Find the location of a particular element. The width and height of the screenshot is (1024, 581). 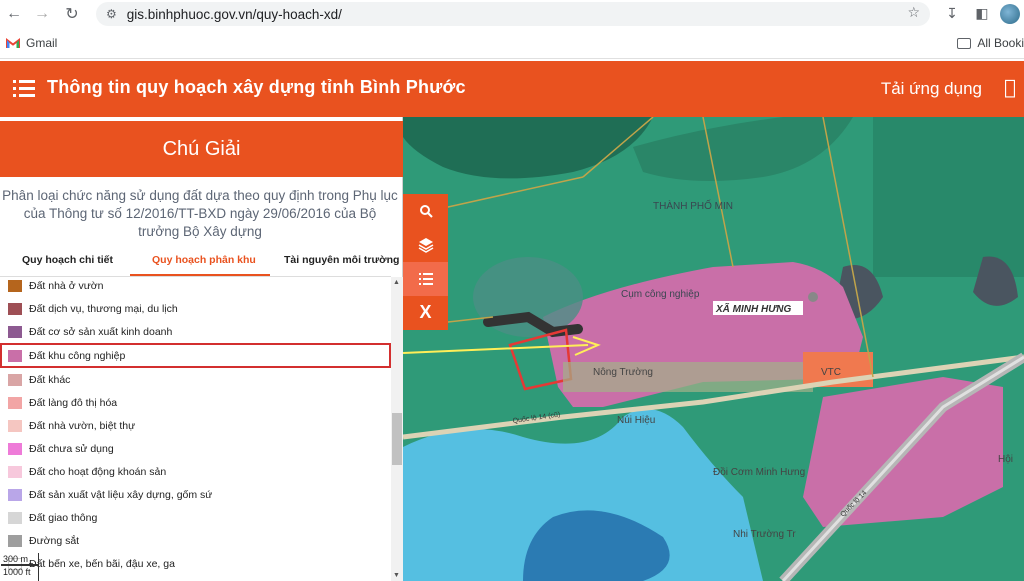

map-toolbar: X is located at coordinates (425, 262).